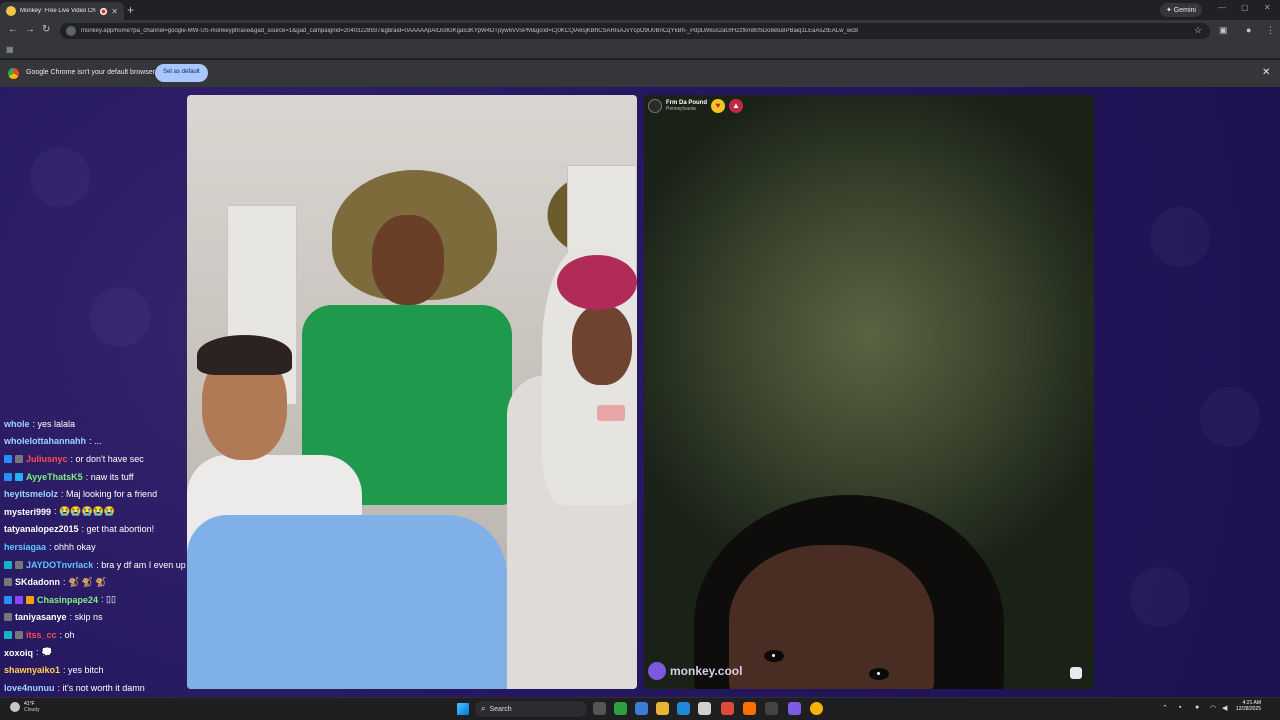 This screenshot has height=720, width=1280. Describe the element at coordinates (17, 424) in the screenshot. I see `chat-username: whole` at that location.